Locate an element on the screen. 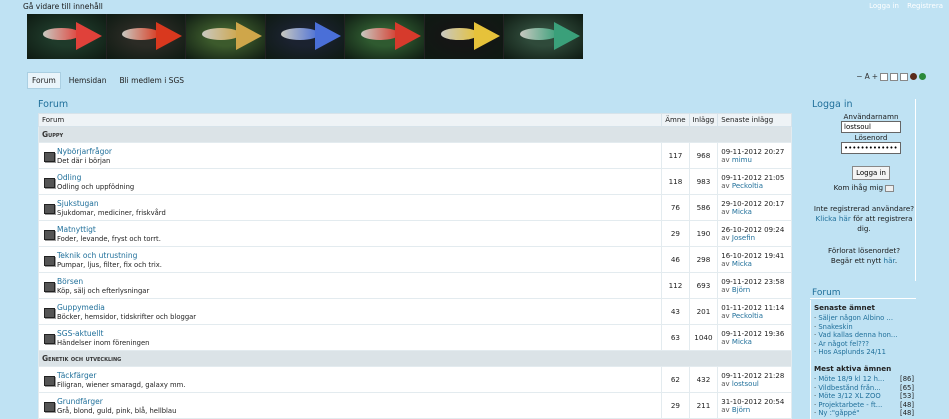 This screenshot has width=949, height=419. register-link: Registrera is located at coordinates (925, 6).